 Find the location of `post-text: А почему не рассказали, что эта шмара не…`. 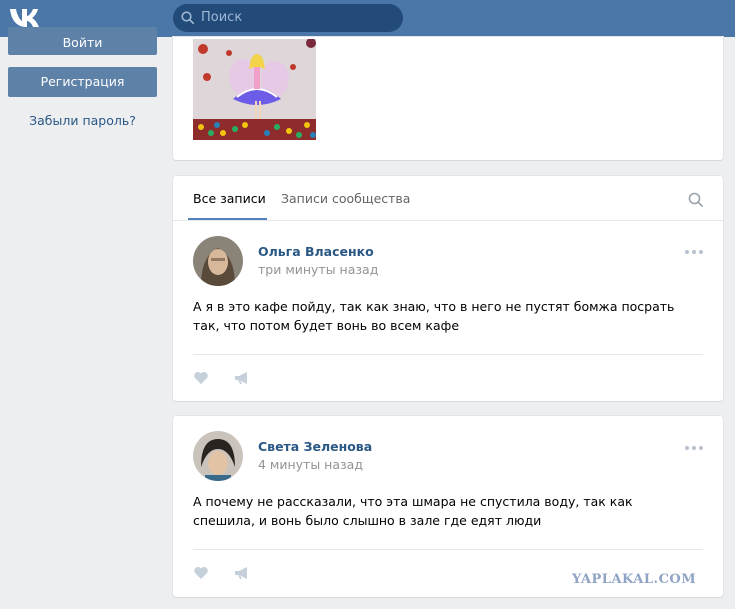

post-text: А почему не рассказали, что эта шмара не… is located at coordinates (413, 511).